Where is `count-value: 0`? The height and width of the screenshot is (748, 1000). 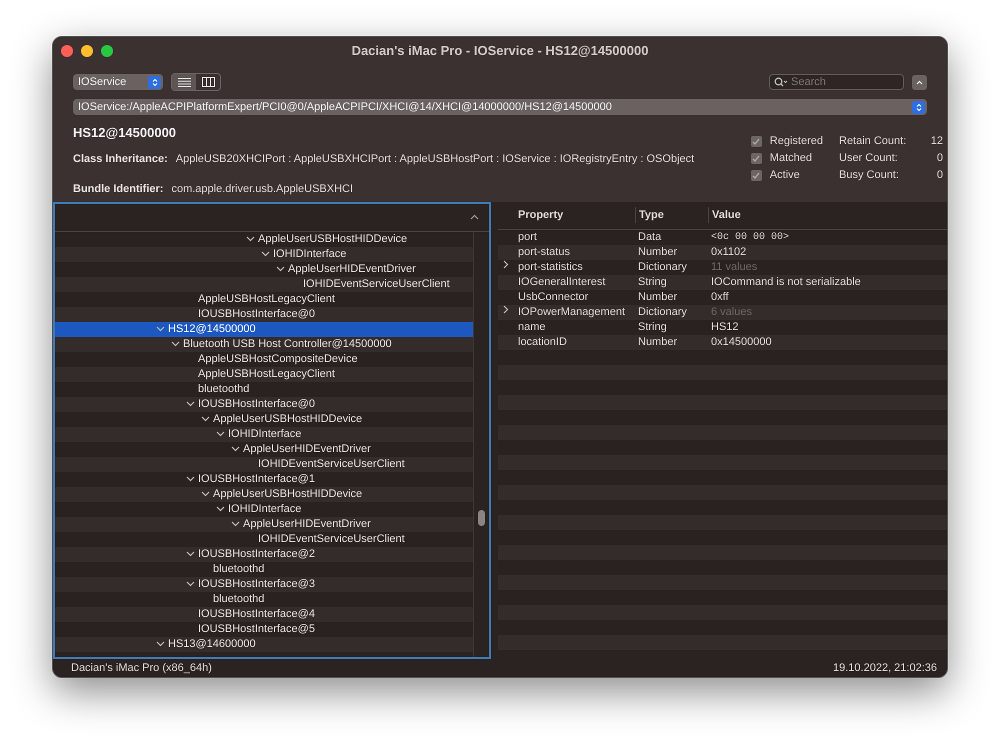 count-value: 0 is located at coordinates (939, 175).